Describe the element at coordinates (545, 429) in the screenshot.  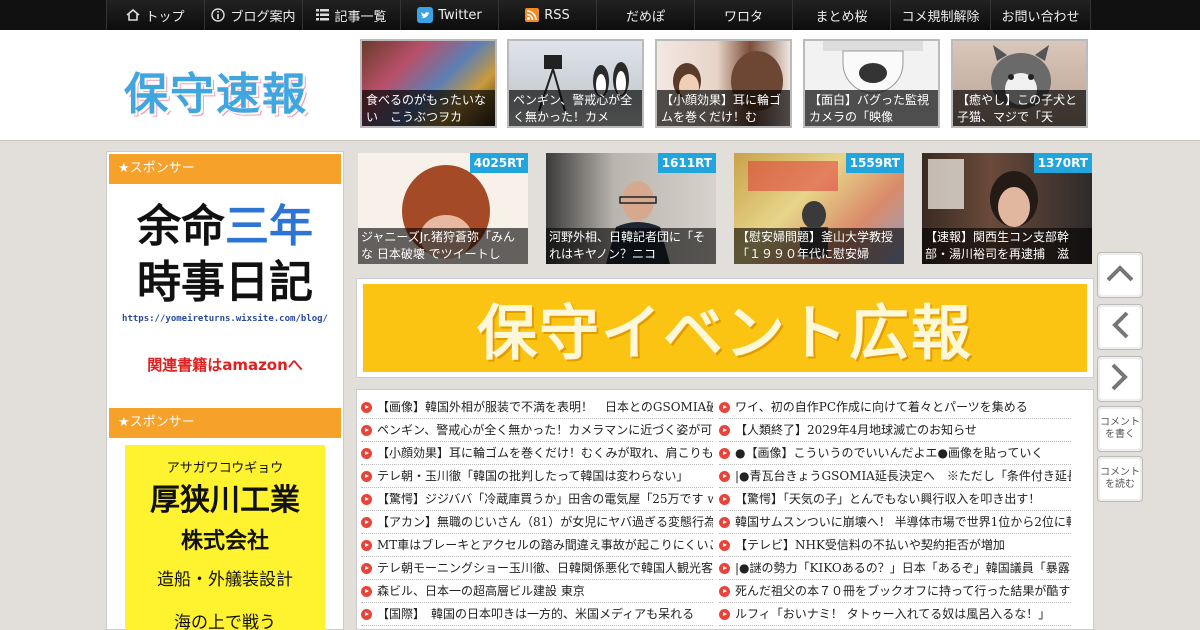
I see `news-item-title: ペンギン、警戒心が全く無かった！カメラマンに近づく姿が可` at that location.